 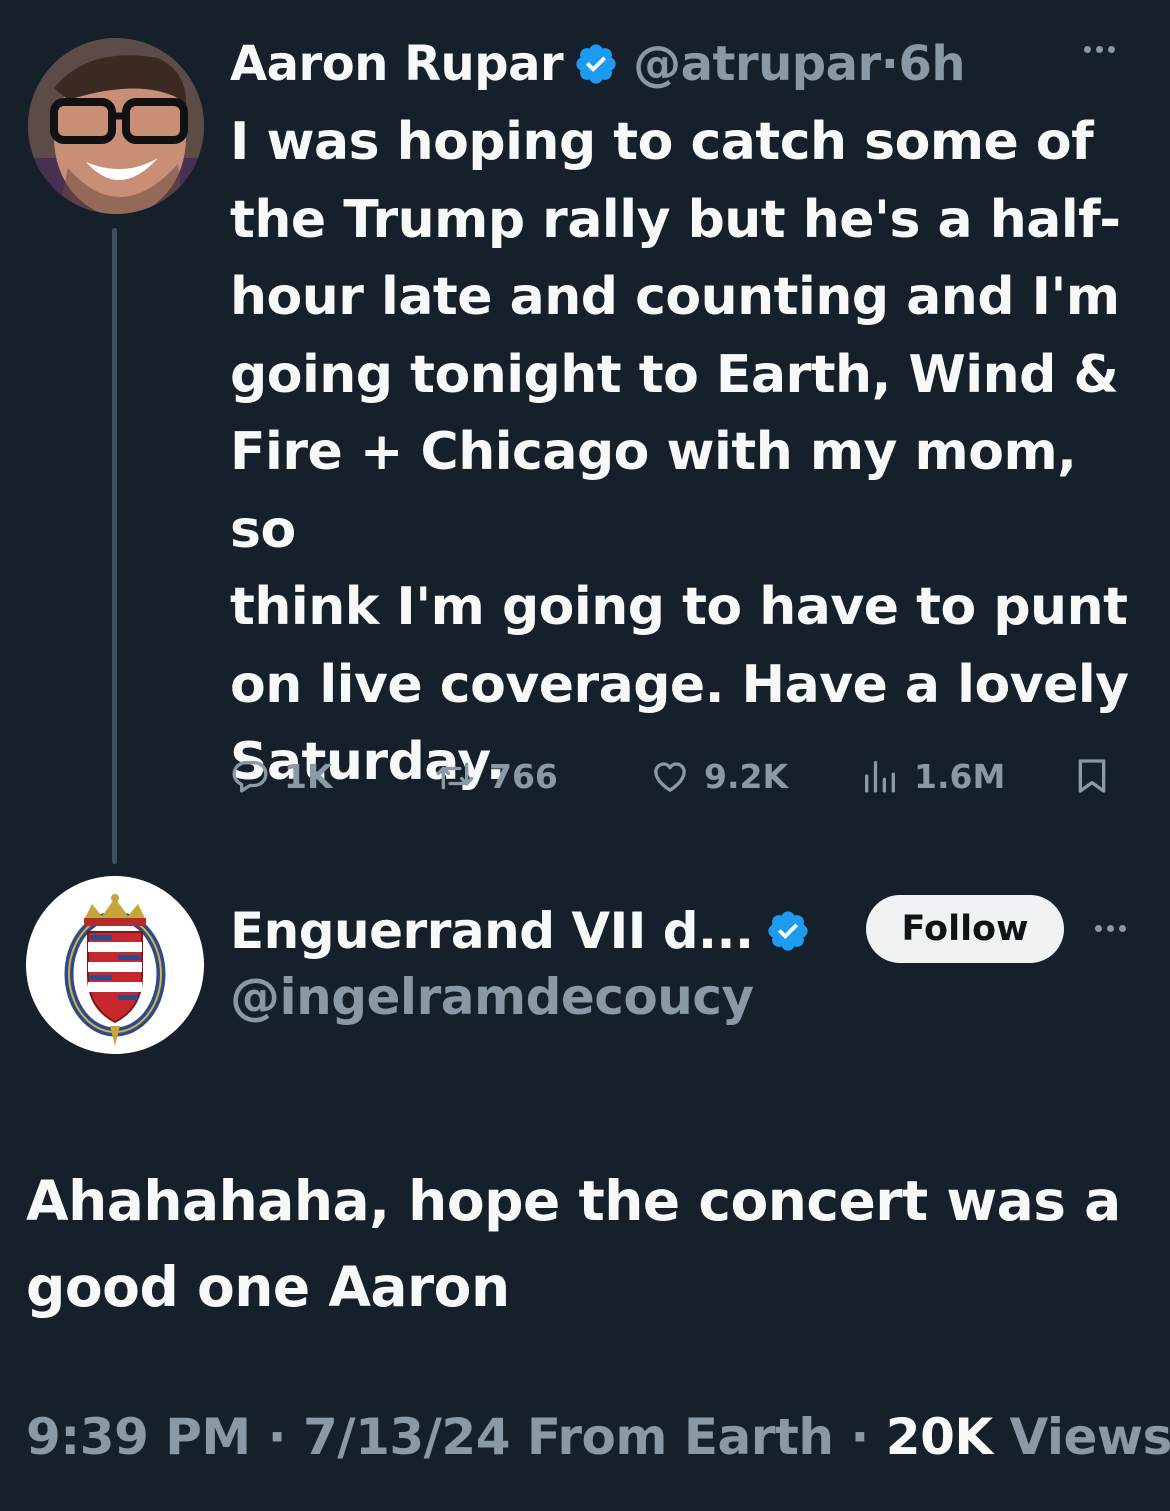 What do you see at coordinates (268, 1287) in the screenshot?
I see `reply-text-line: good one Aaron` at bounding box center [268, 1287].